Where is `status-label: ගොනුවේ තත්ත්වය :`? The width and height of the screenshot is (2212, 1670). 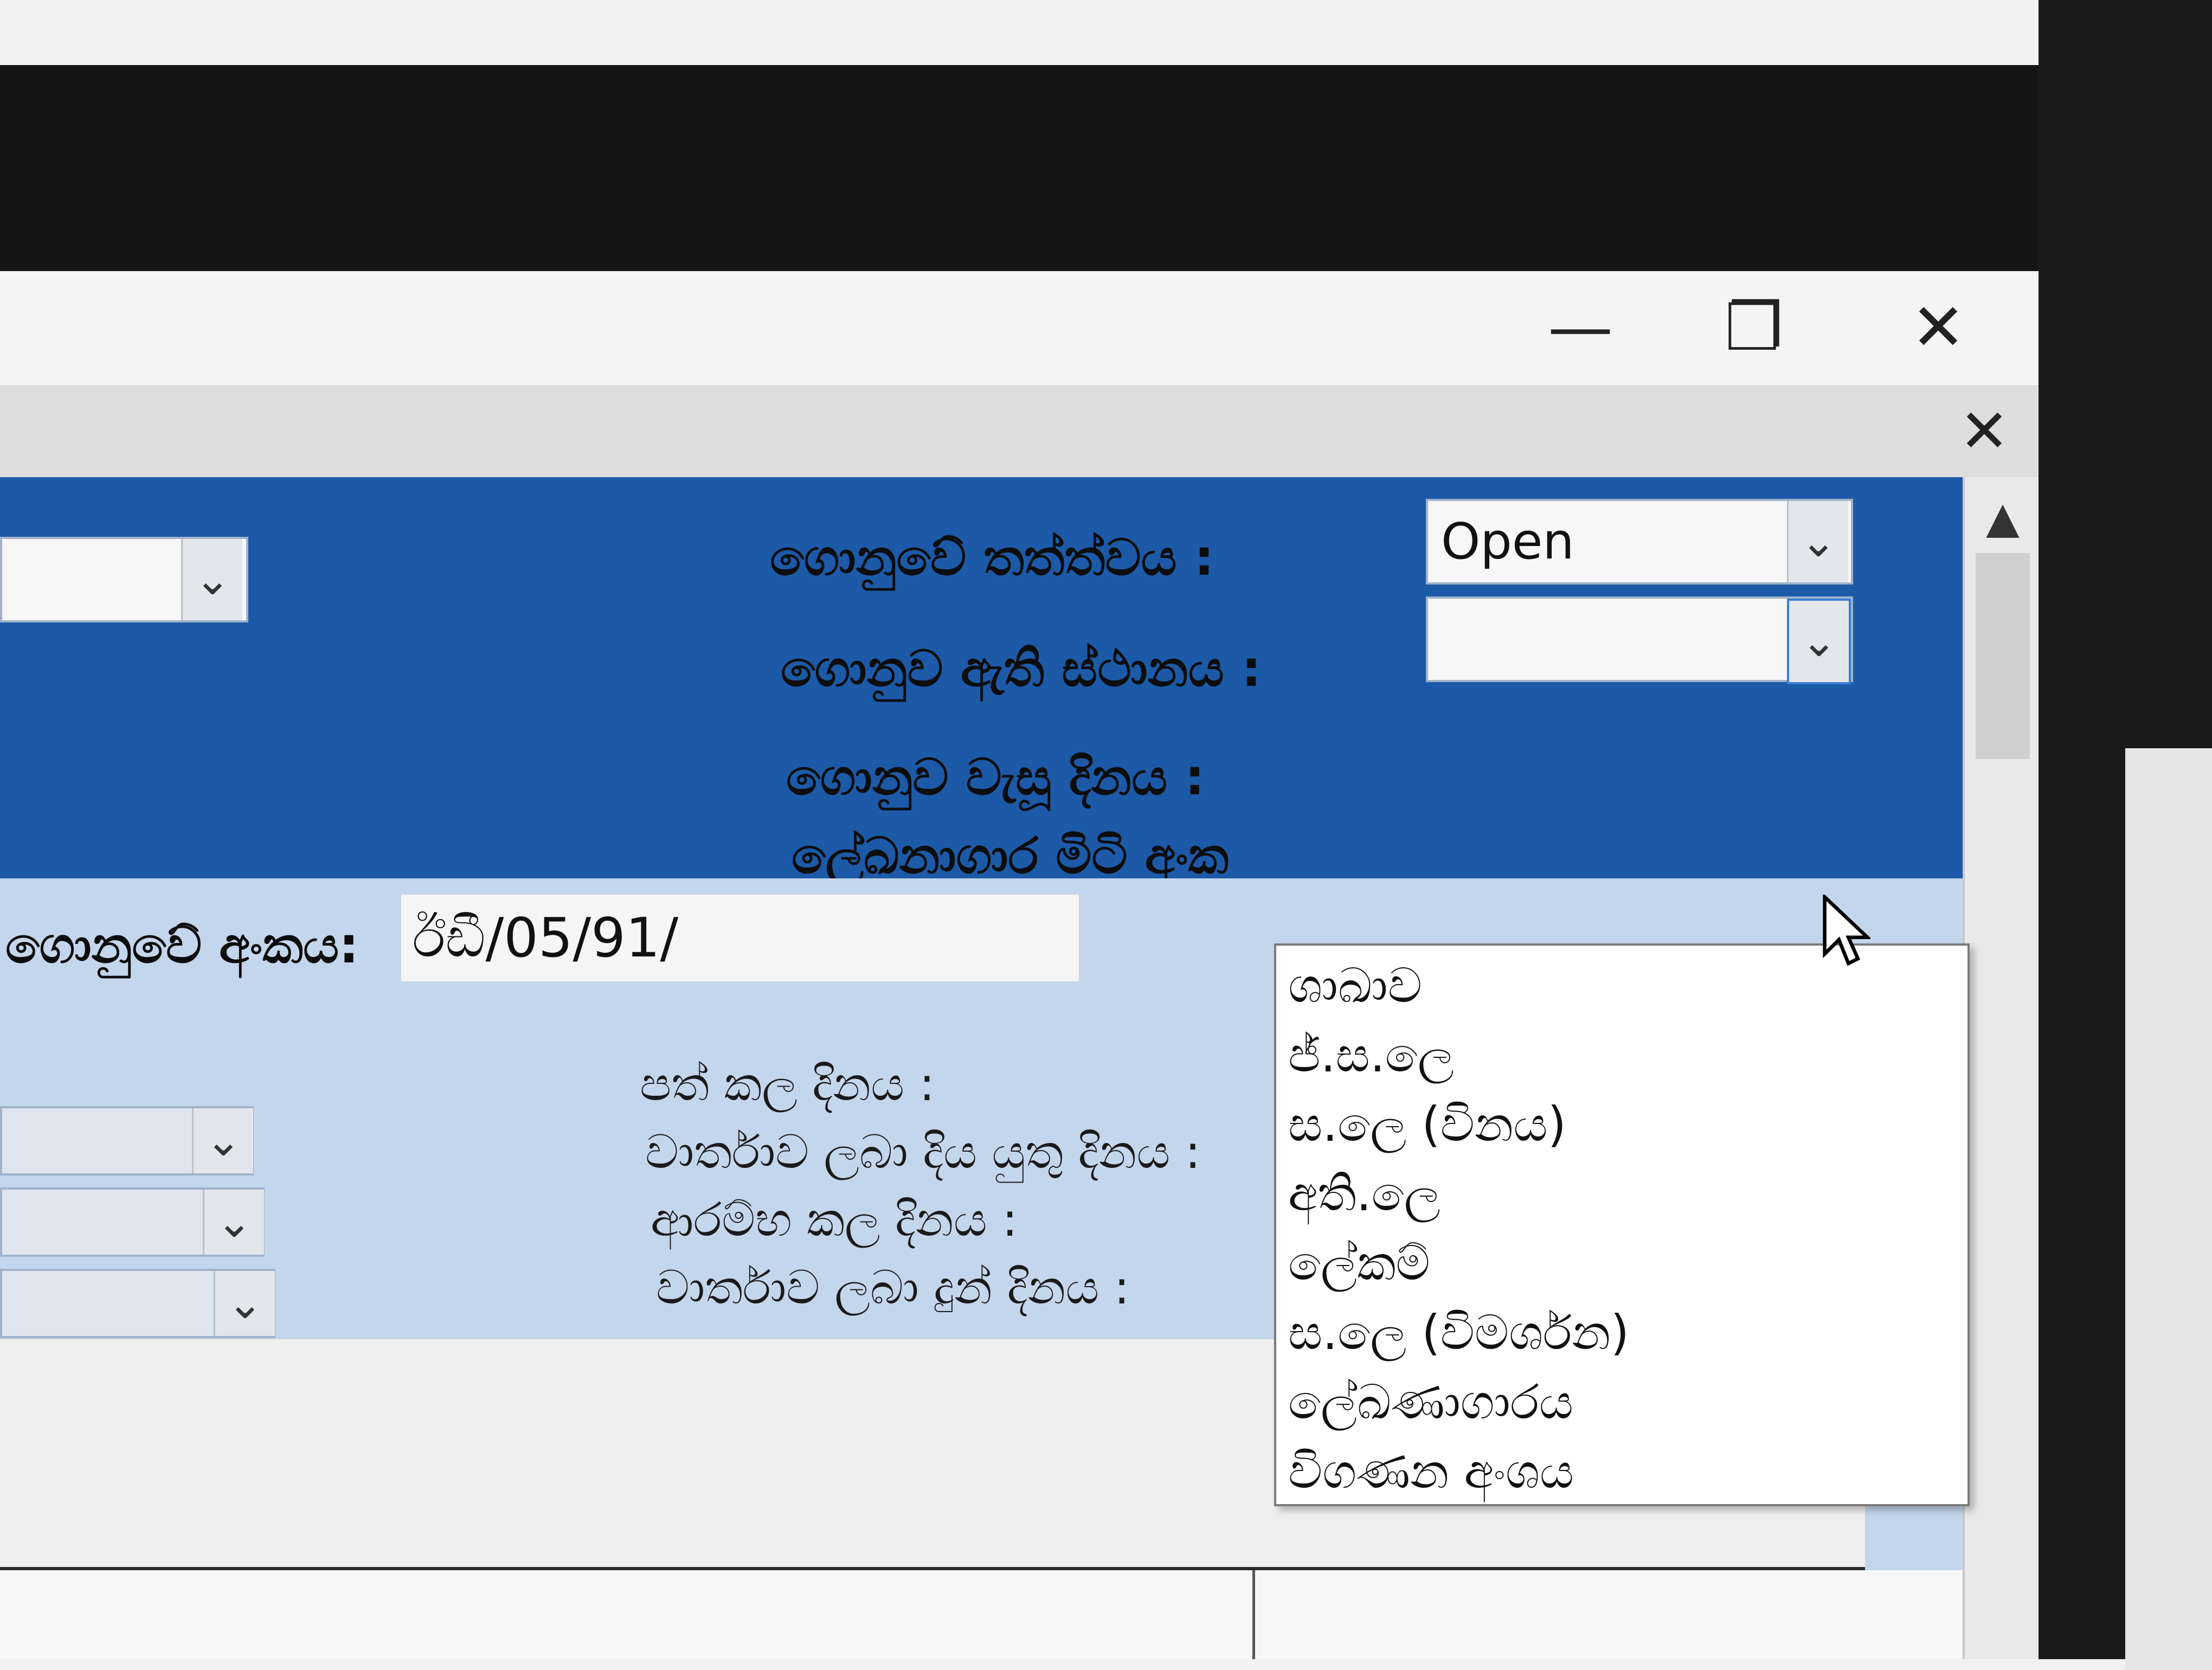
status-label: ගොනුවේ තත්ත්වය : is located at coordinates (992, 558).